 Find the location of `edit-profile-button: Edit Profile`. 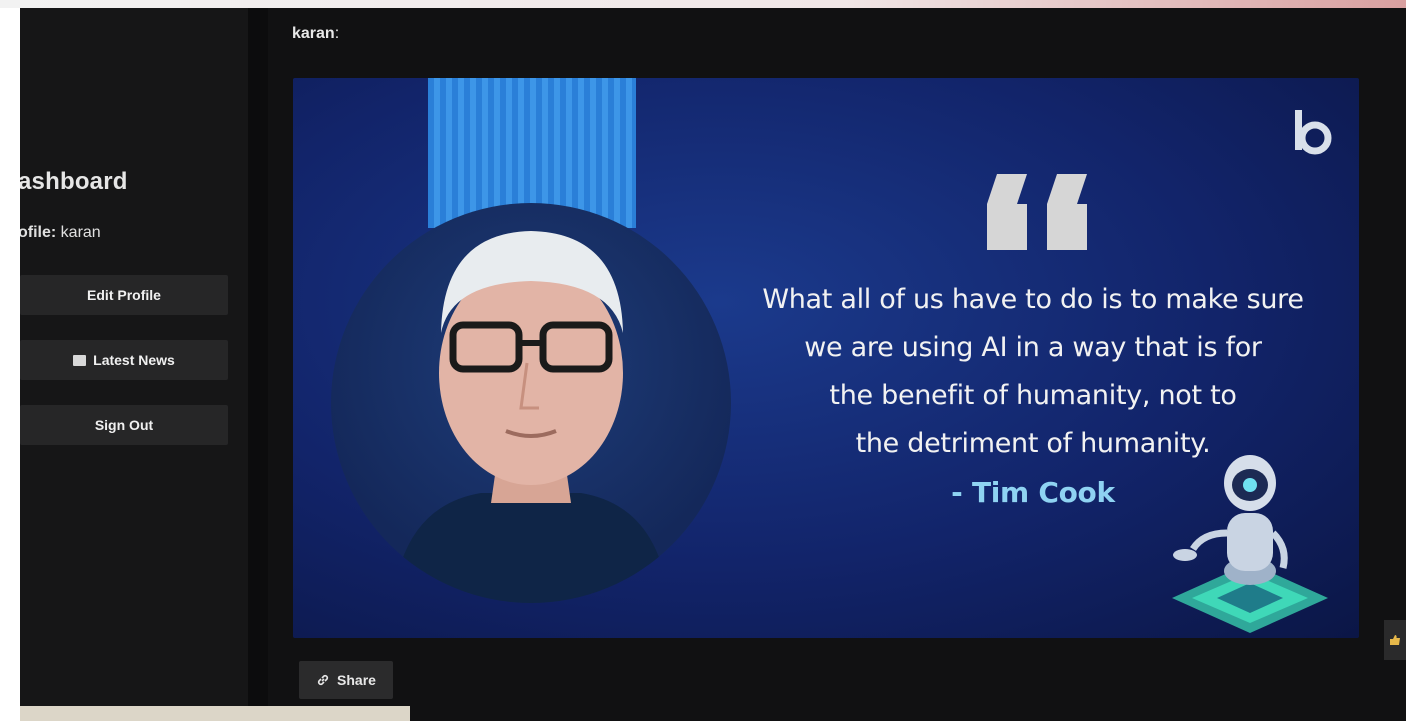

edit-profile-button: Edit Profile is located at coordinates (124, 295).